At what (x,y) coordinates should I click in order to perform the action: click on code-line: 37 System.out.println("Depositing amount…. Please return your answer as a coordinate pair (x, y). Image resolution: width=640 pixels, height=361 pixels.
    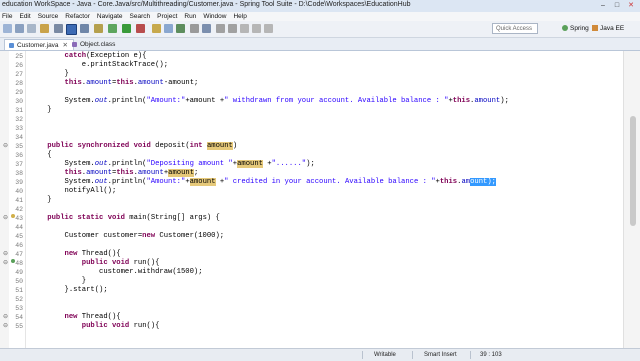
    Looking at the image, I should click on (312, 164).